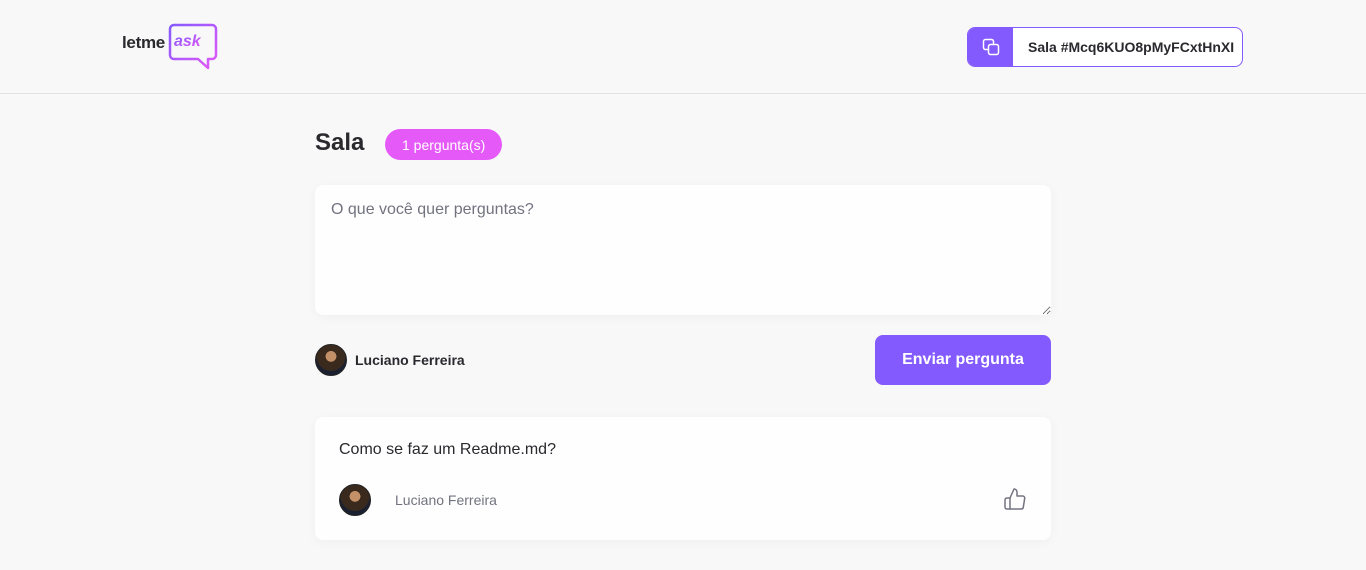 The image size is (1366, 570). I want to click on speech-bubble-logo-icon: ask, so click(193, 46).